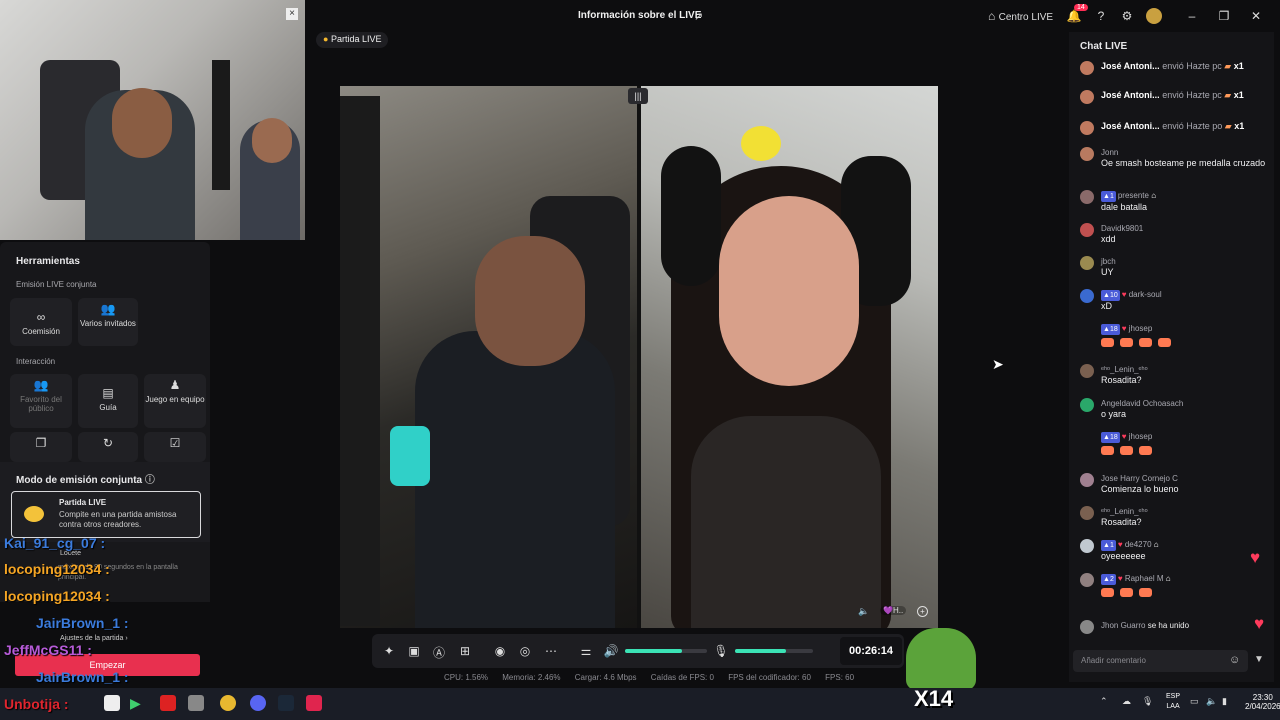 The height and width of the screenshot is (720, 1280). Describe the element at coordinates (57, 569) in the screenshot. I see `overlay-name-2: locoping12034 :` at that location.